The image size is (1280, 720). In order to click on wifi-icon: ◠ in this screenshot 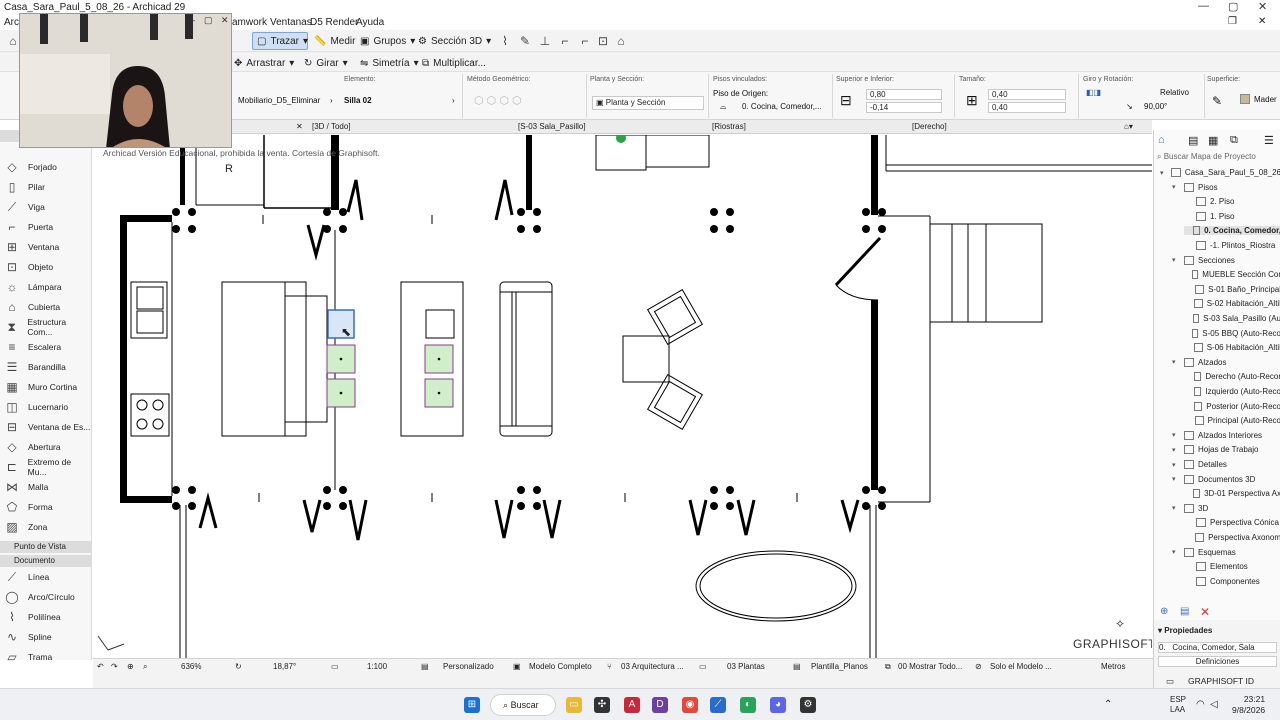, I will do `click(1200, 704)`.